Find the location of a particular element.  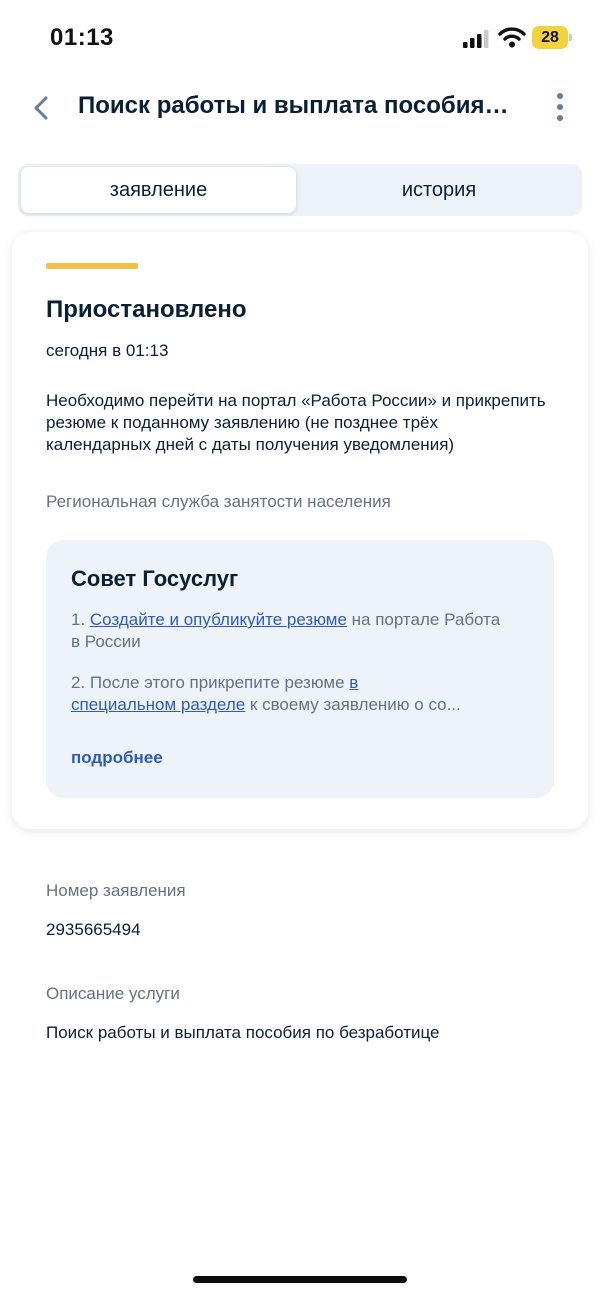

advice-title: Совет Госуслуг is located at coordinates (155, 578).